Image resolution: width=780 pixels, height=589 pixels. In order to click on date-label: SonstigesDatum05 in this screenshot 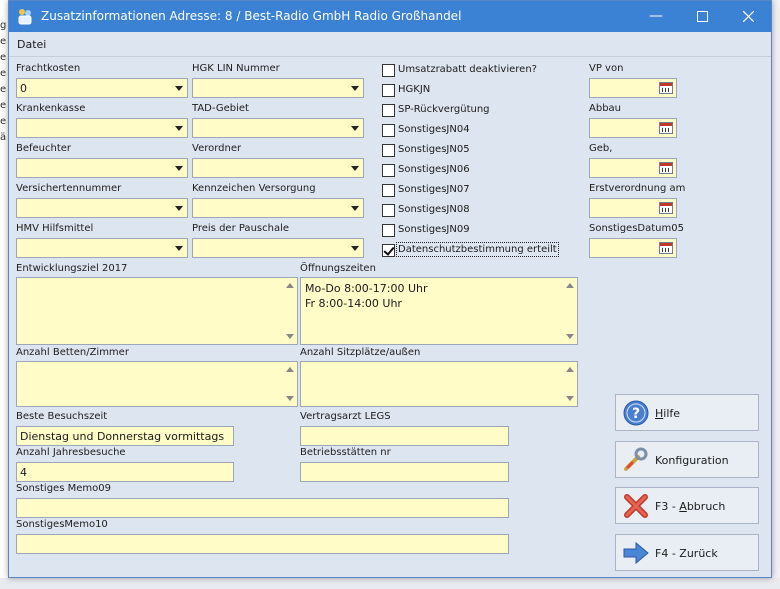, I will do `click(636, 228)`.